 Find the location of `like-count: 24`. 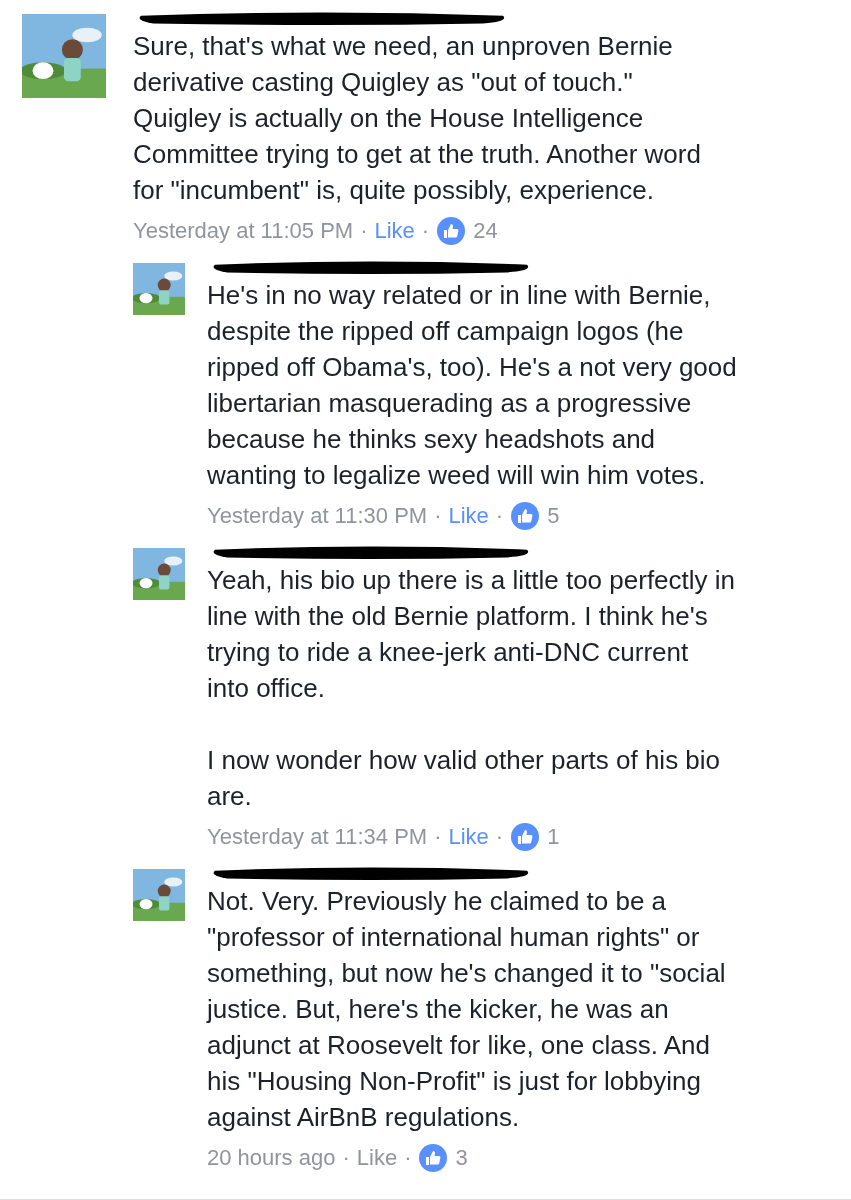

like-count: 24 is located at coordinates (485, 231).